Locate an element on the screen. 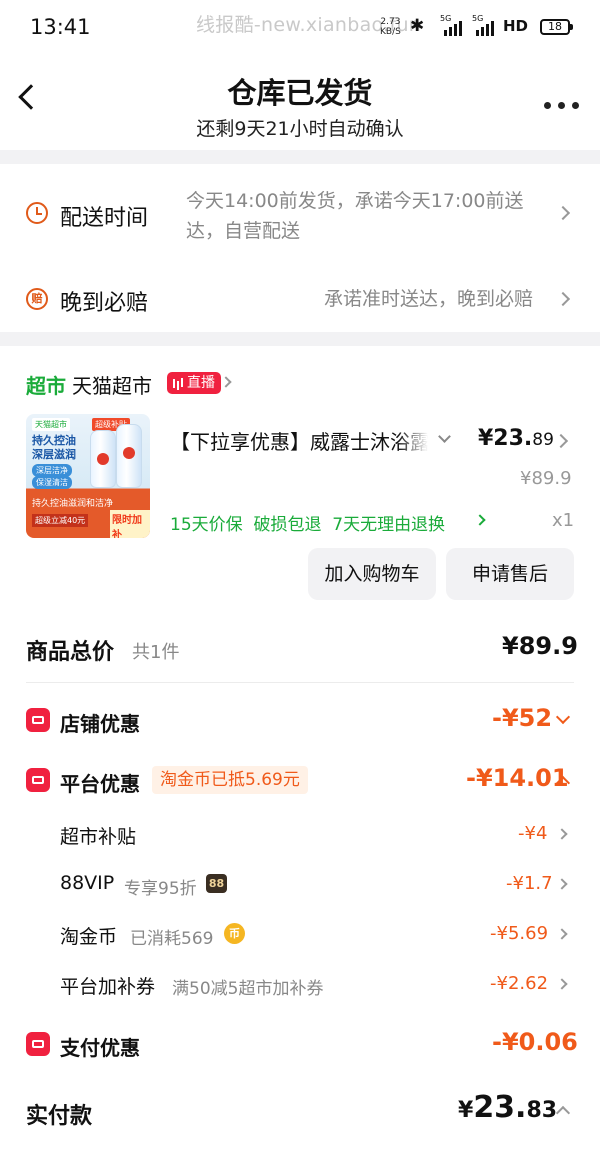  taojinbi-label: 淘金币 is located at coordinates (89, 937).